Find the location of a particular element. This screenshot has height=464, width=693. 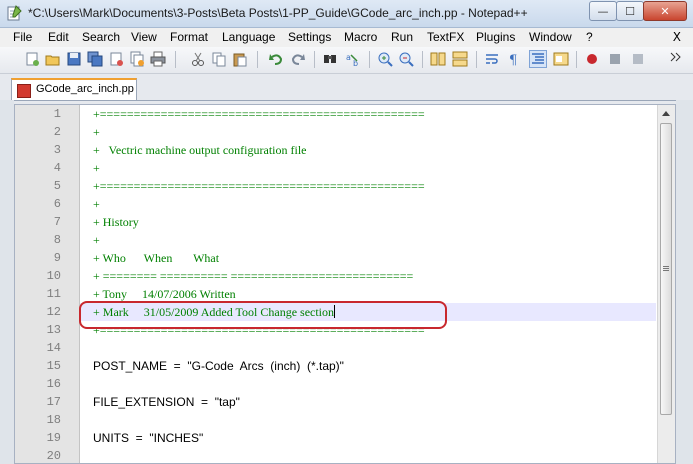

line-number: 14 is located at coordinates (53, 348).